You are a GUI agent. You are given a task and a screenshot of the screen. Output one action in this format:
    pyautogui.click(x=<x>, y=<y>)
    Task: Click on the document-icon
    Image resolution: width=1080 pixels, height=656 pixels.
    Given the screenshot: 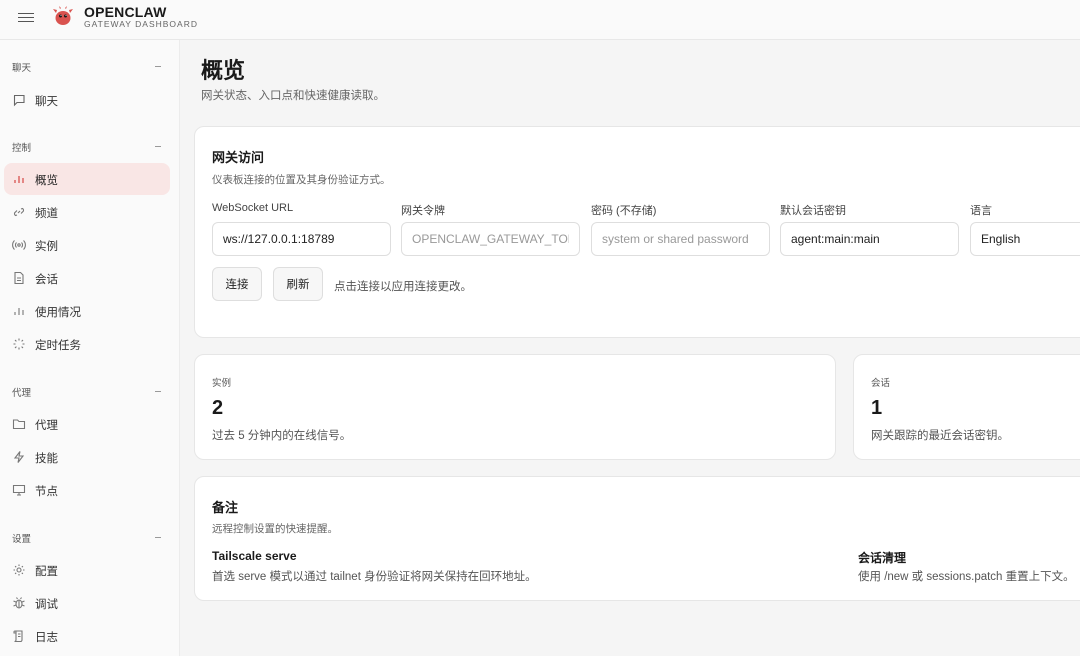 What is the action you would take?
    pyautogui.click(x=19, y=278)
    